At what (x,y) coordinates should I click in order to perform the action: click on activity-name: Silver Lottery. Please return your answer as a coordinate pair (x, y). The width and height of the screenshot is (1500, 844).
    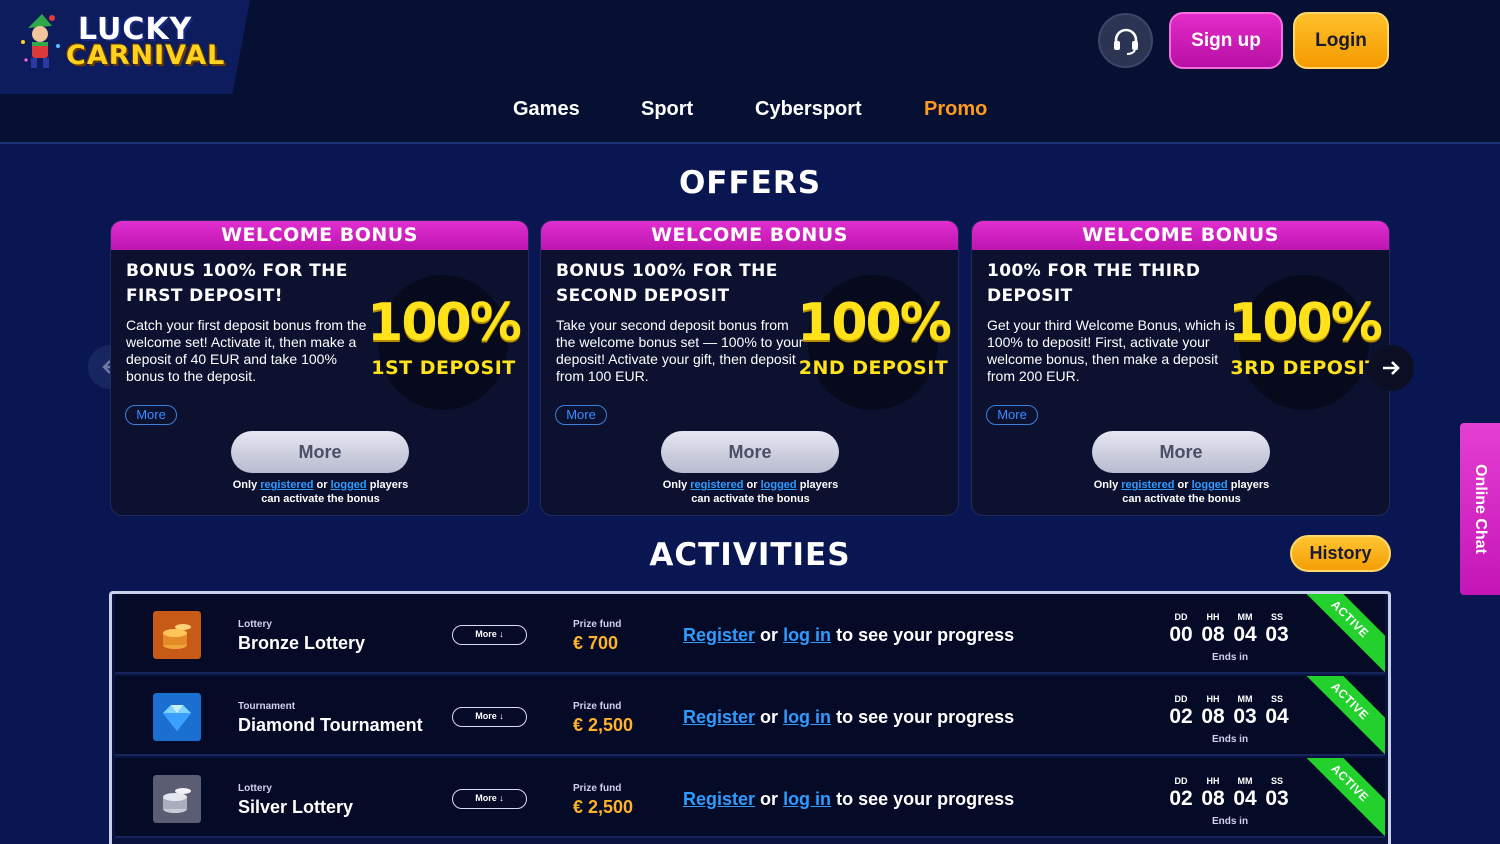
    Looking at the image, I should click on (296, 807).